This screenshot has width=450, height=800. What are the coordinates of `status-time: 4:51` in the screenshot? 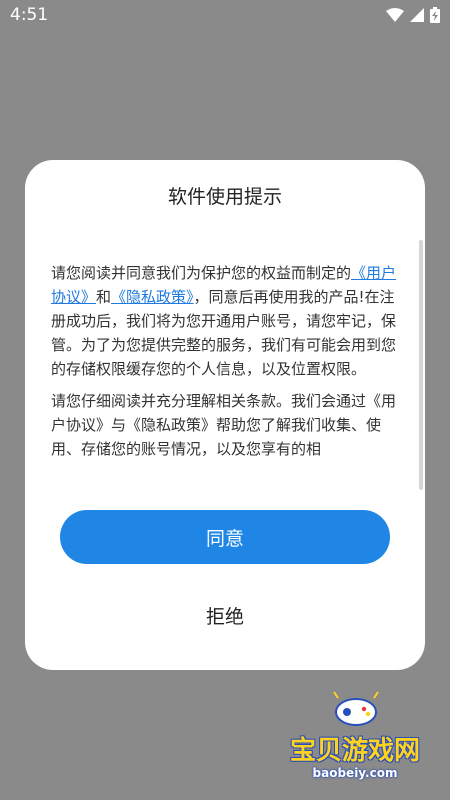 It's located at (29, 15).